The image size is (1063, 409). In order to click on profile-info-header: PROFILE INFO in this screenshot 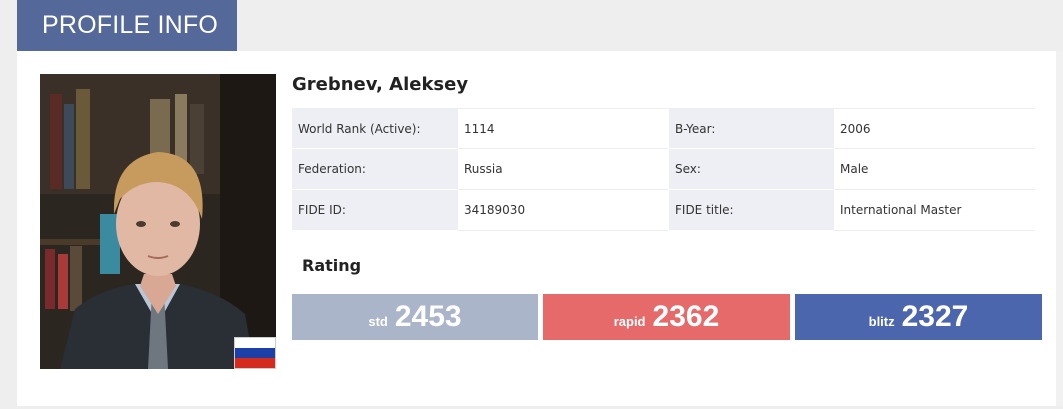, I will do `click(127, 25)`.